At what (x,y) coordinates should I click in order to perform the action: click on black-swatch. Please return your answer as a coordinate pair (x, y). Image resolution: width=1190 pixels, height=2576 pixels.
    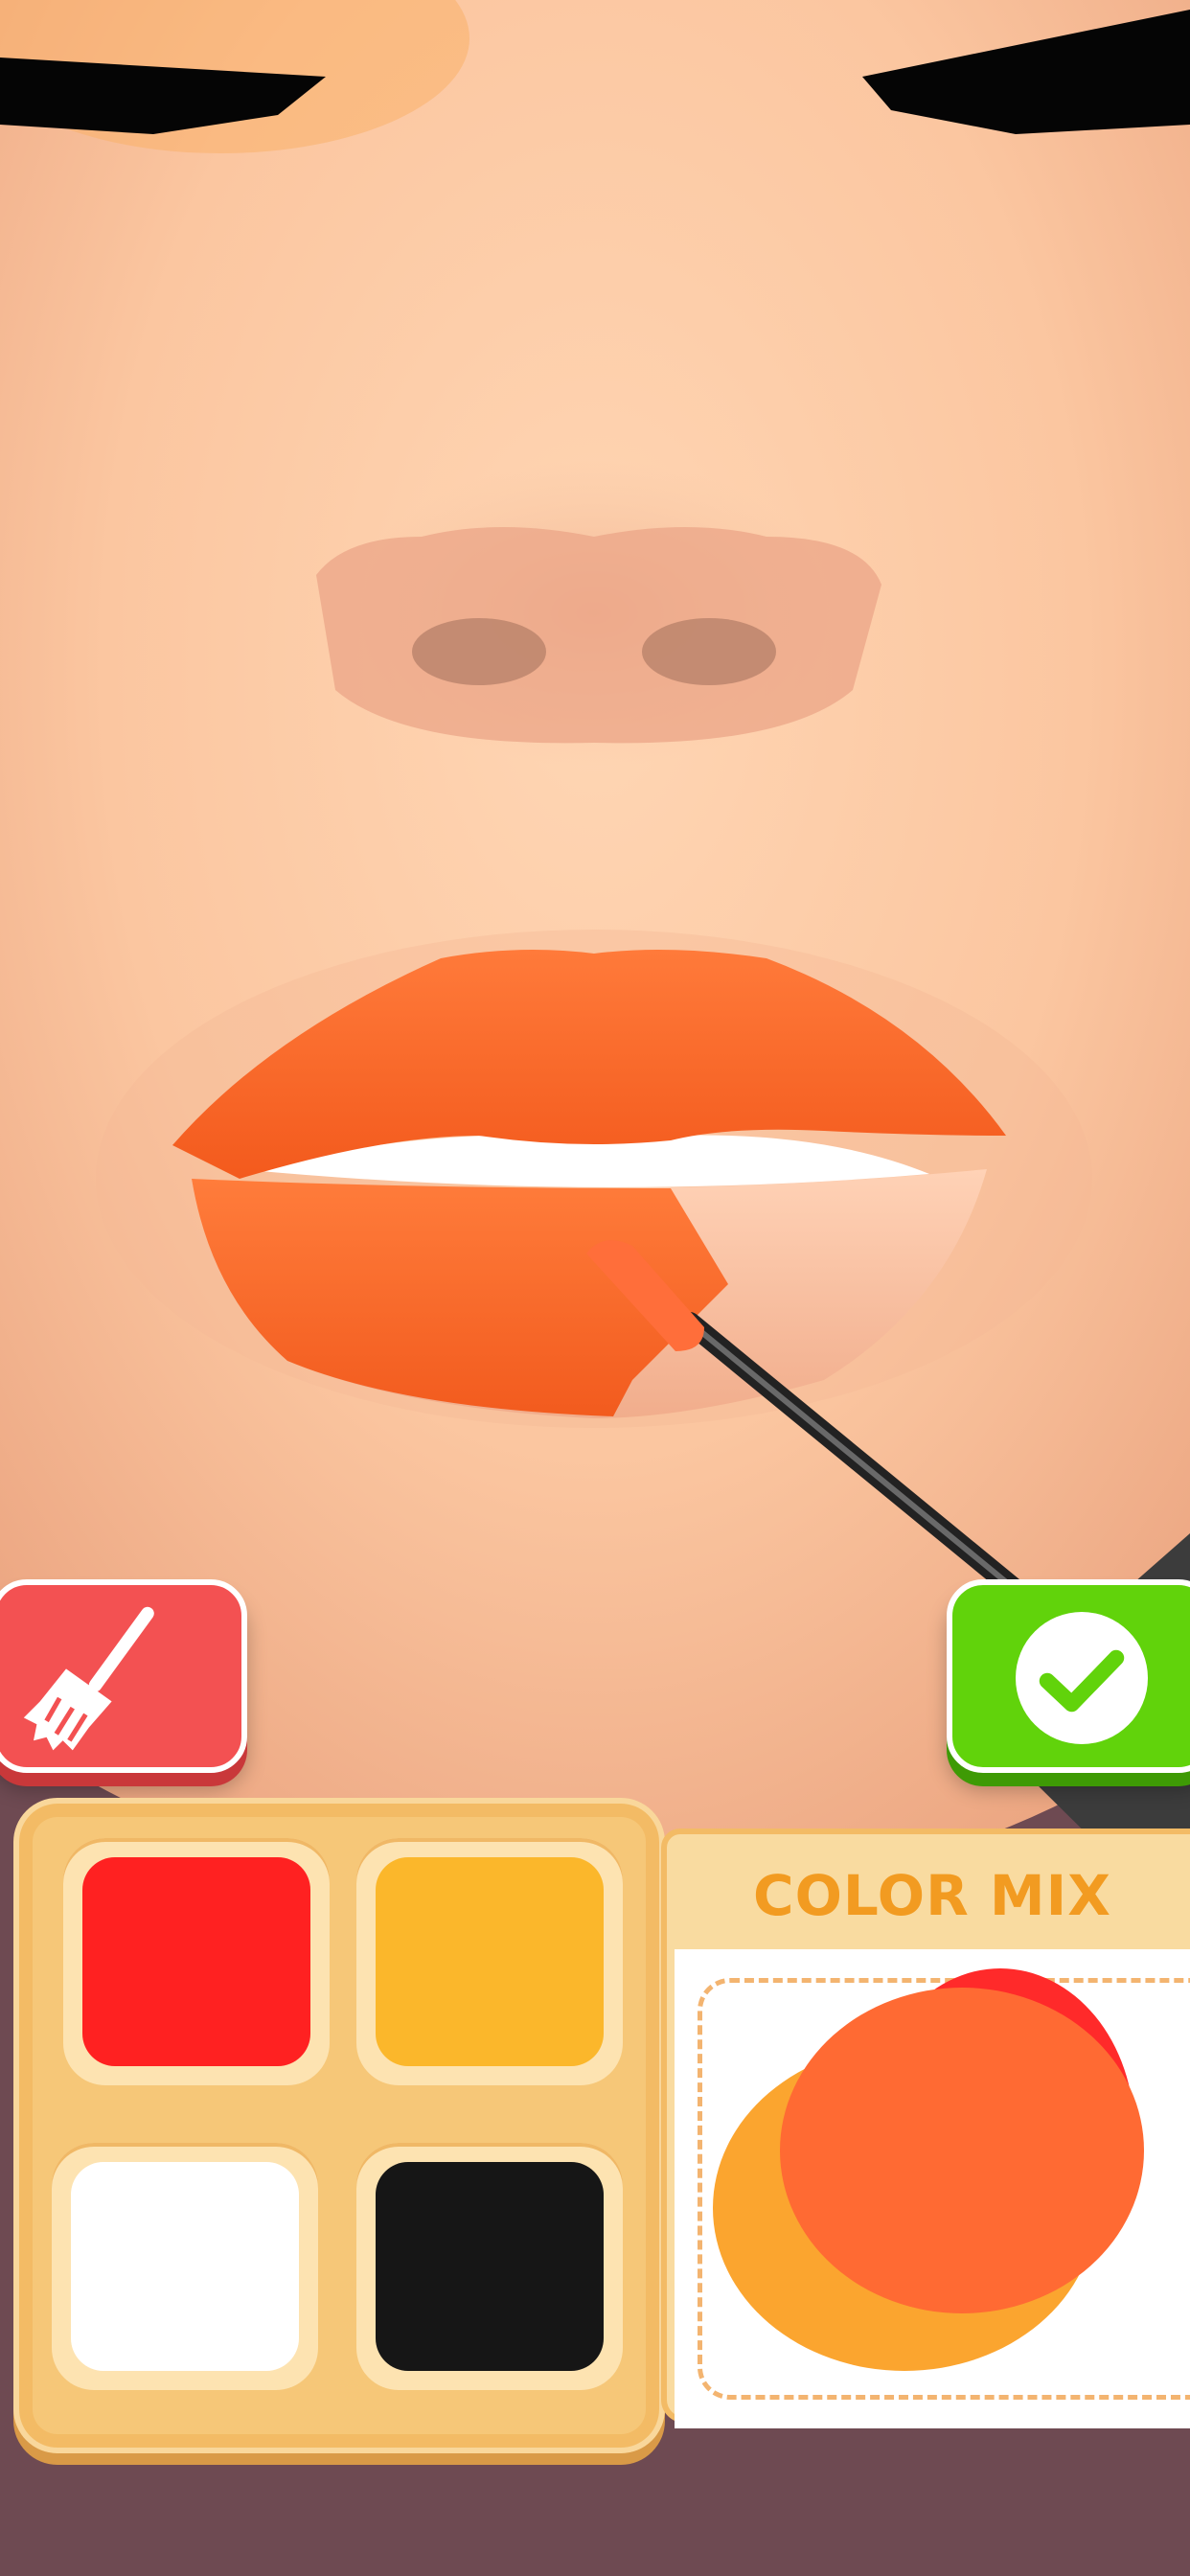
    Looking at the image, I should click on (490, 2266).